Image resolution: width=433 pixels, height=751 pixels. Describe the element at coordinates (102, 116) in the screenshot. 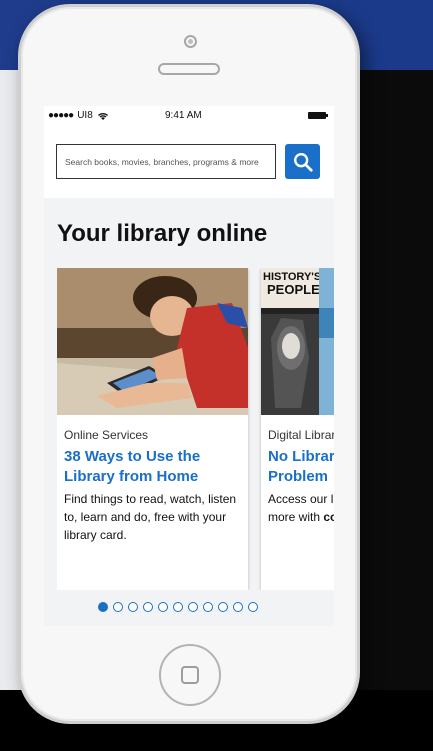

I see `wifi-icon` at that location.